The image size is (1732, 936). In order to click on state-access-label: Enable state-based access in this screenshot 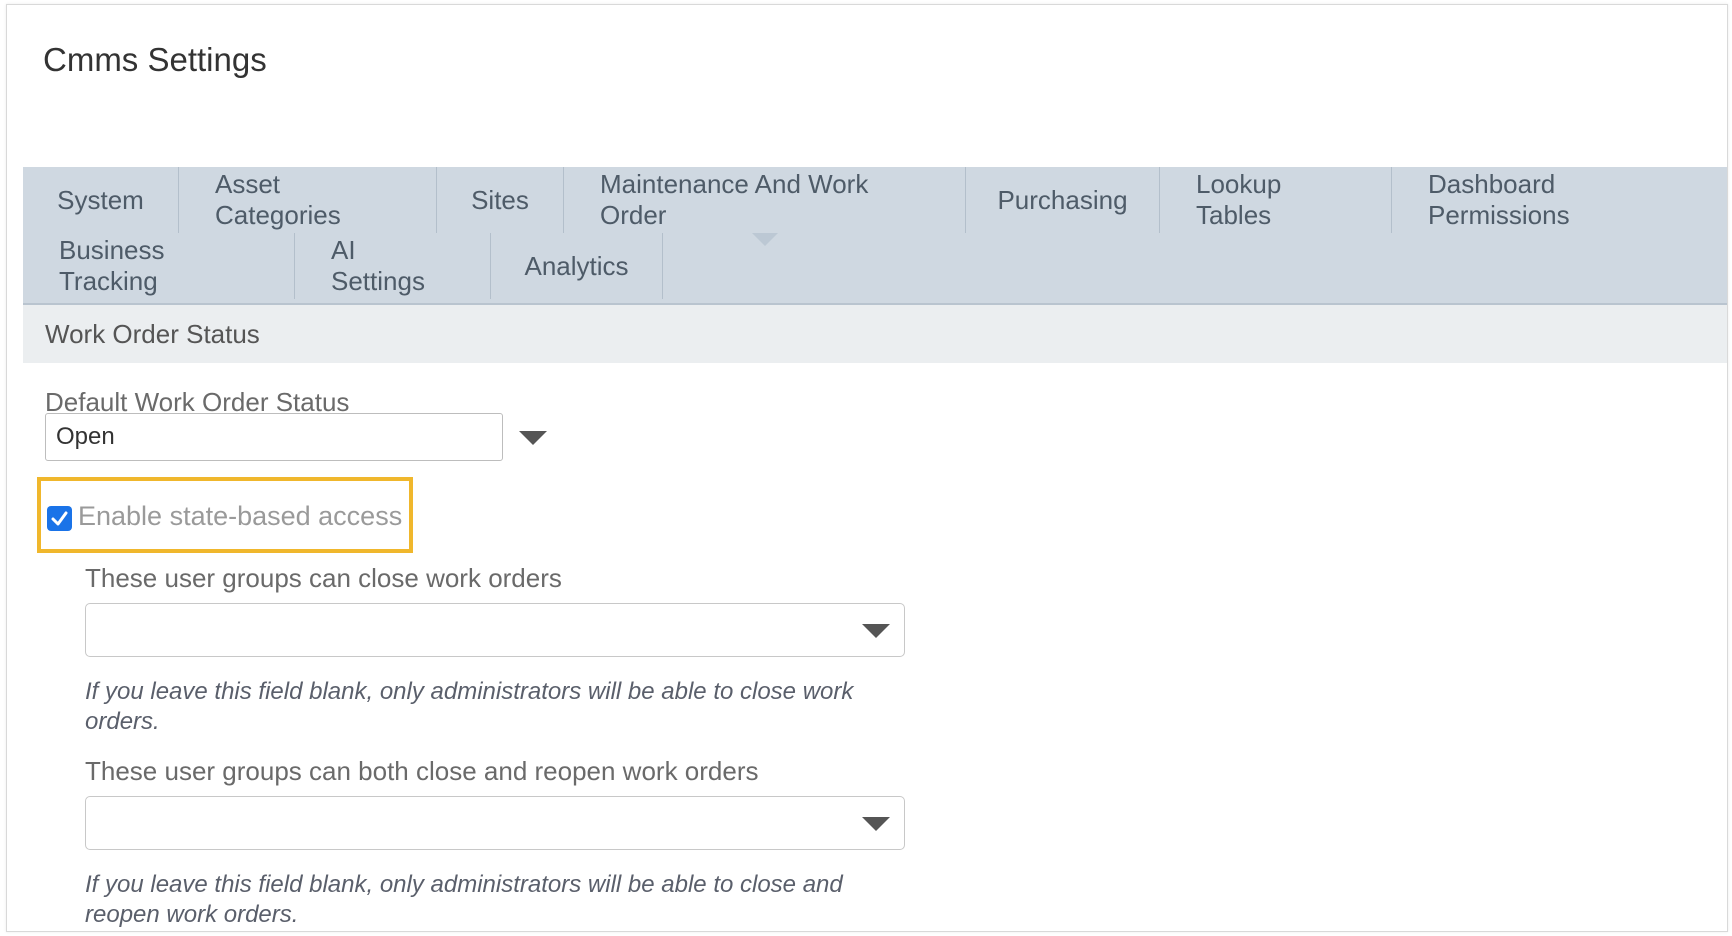, I will do `click(240, 516)`.